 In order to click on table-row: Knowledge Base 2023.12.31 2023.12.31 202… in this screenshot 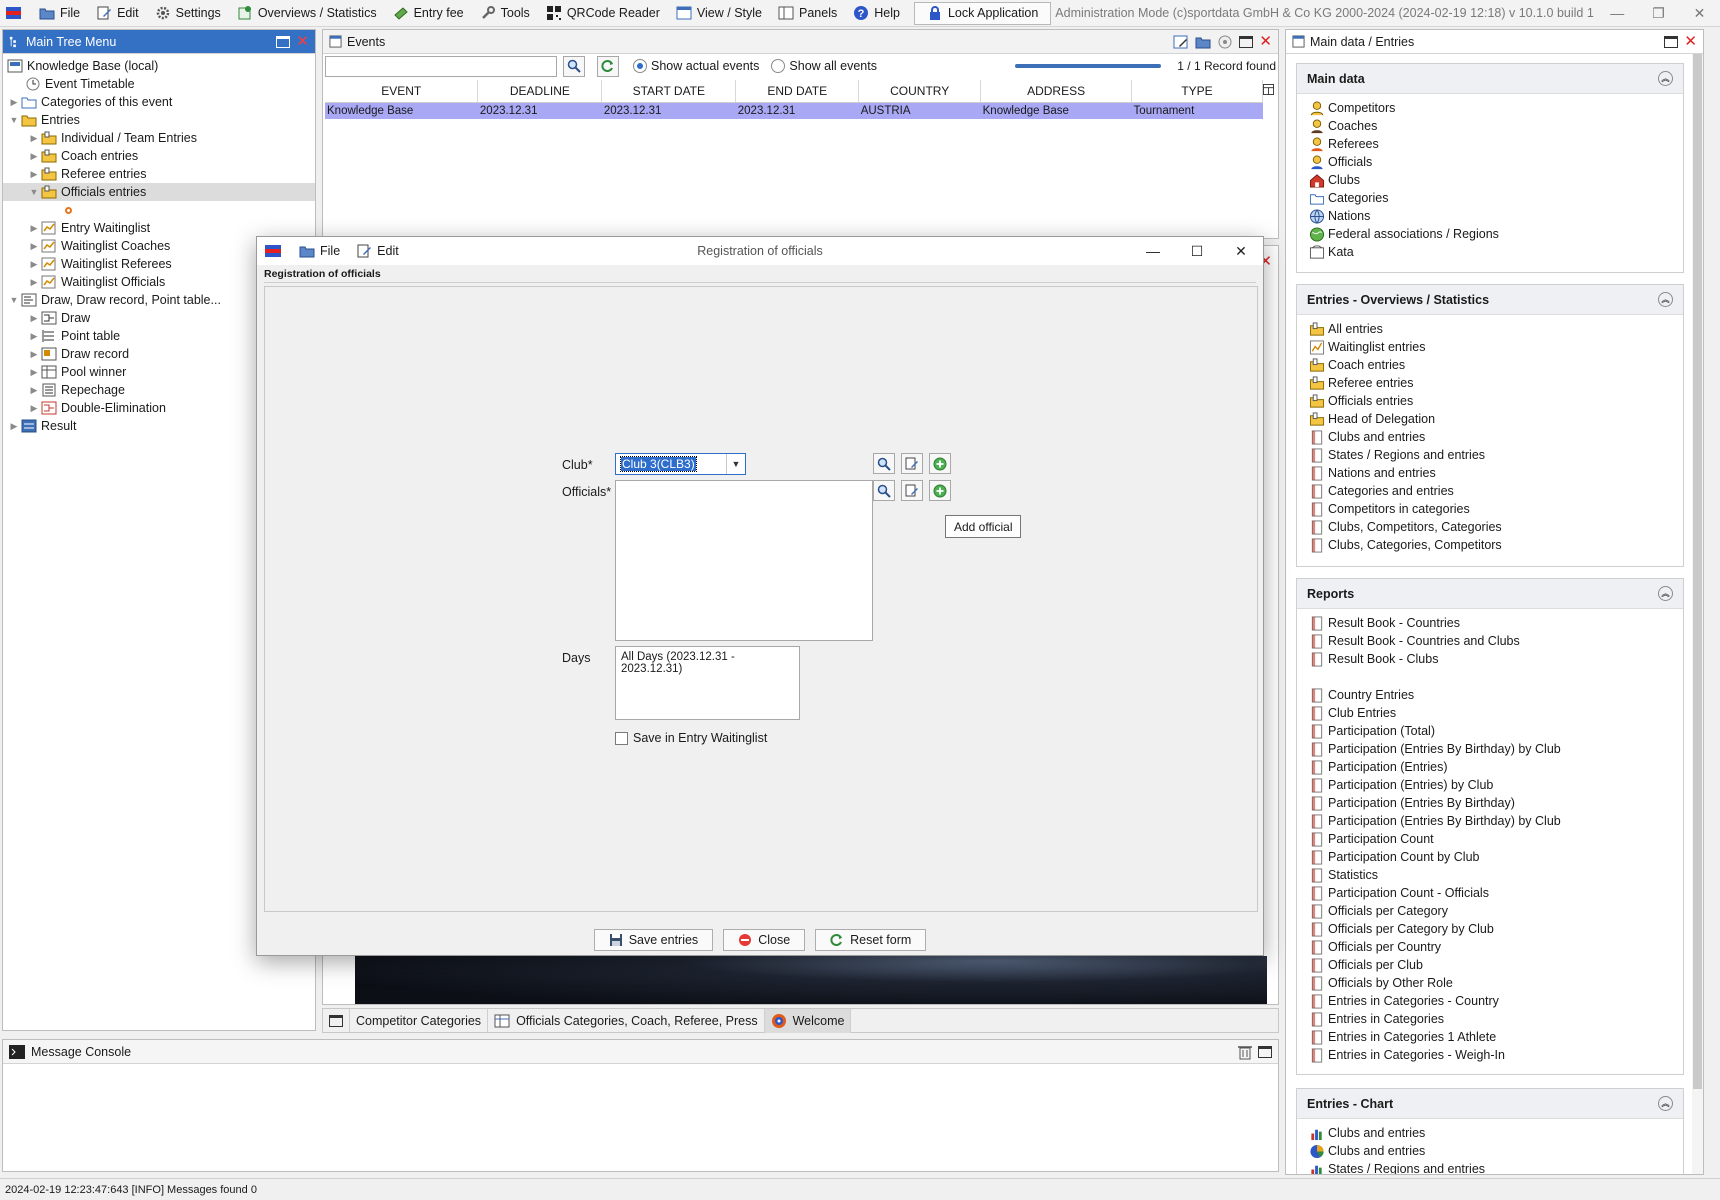, I will do `click(794, 110)`.